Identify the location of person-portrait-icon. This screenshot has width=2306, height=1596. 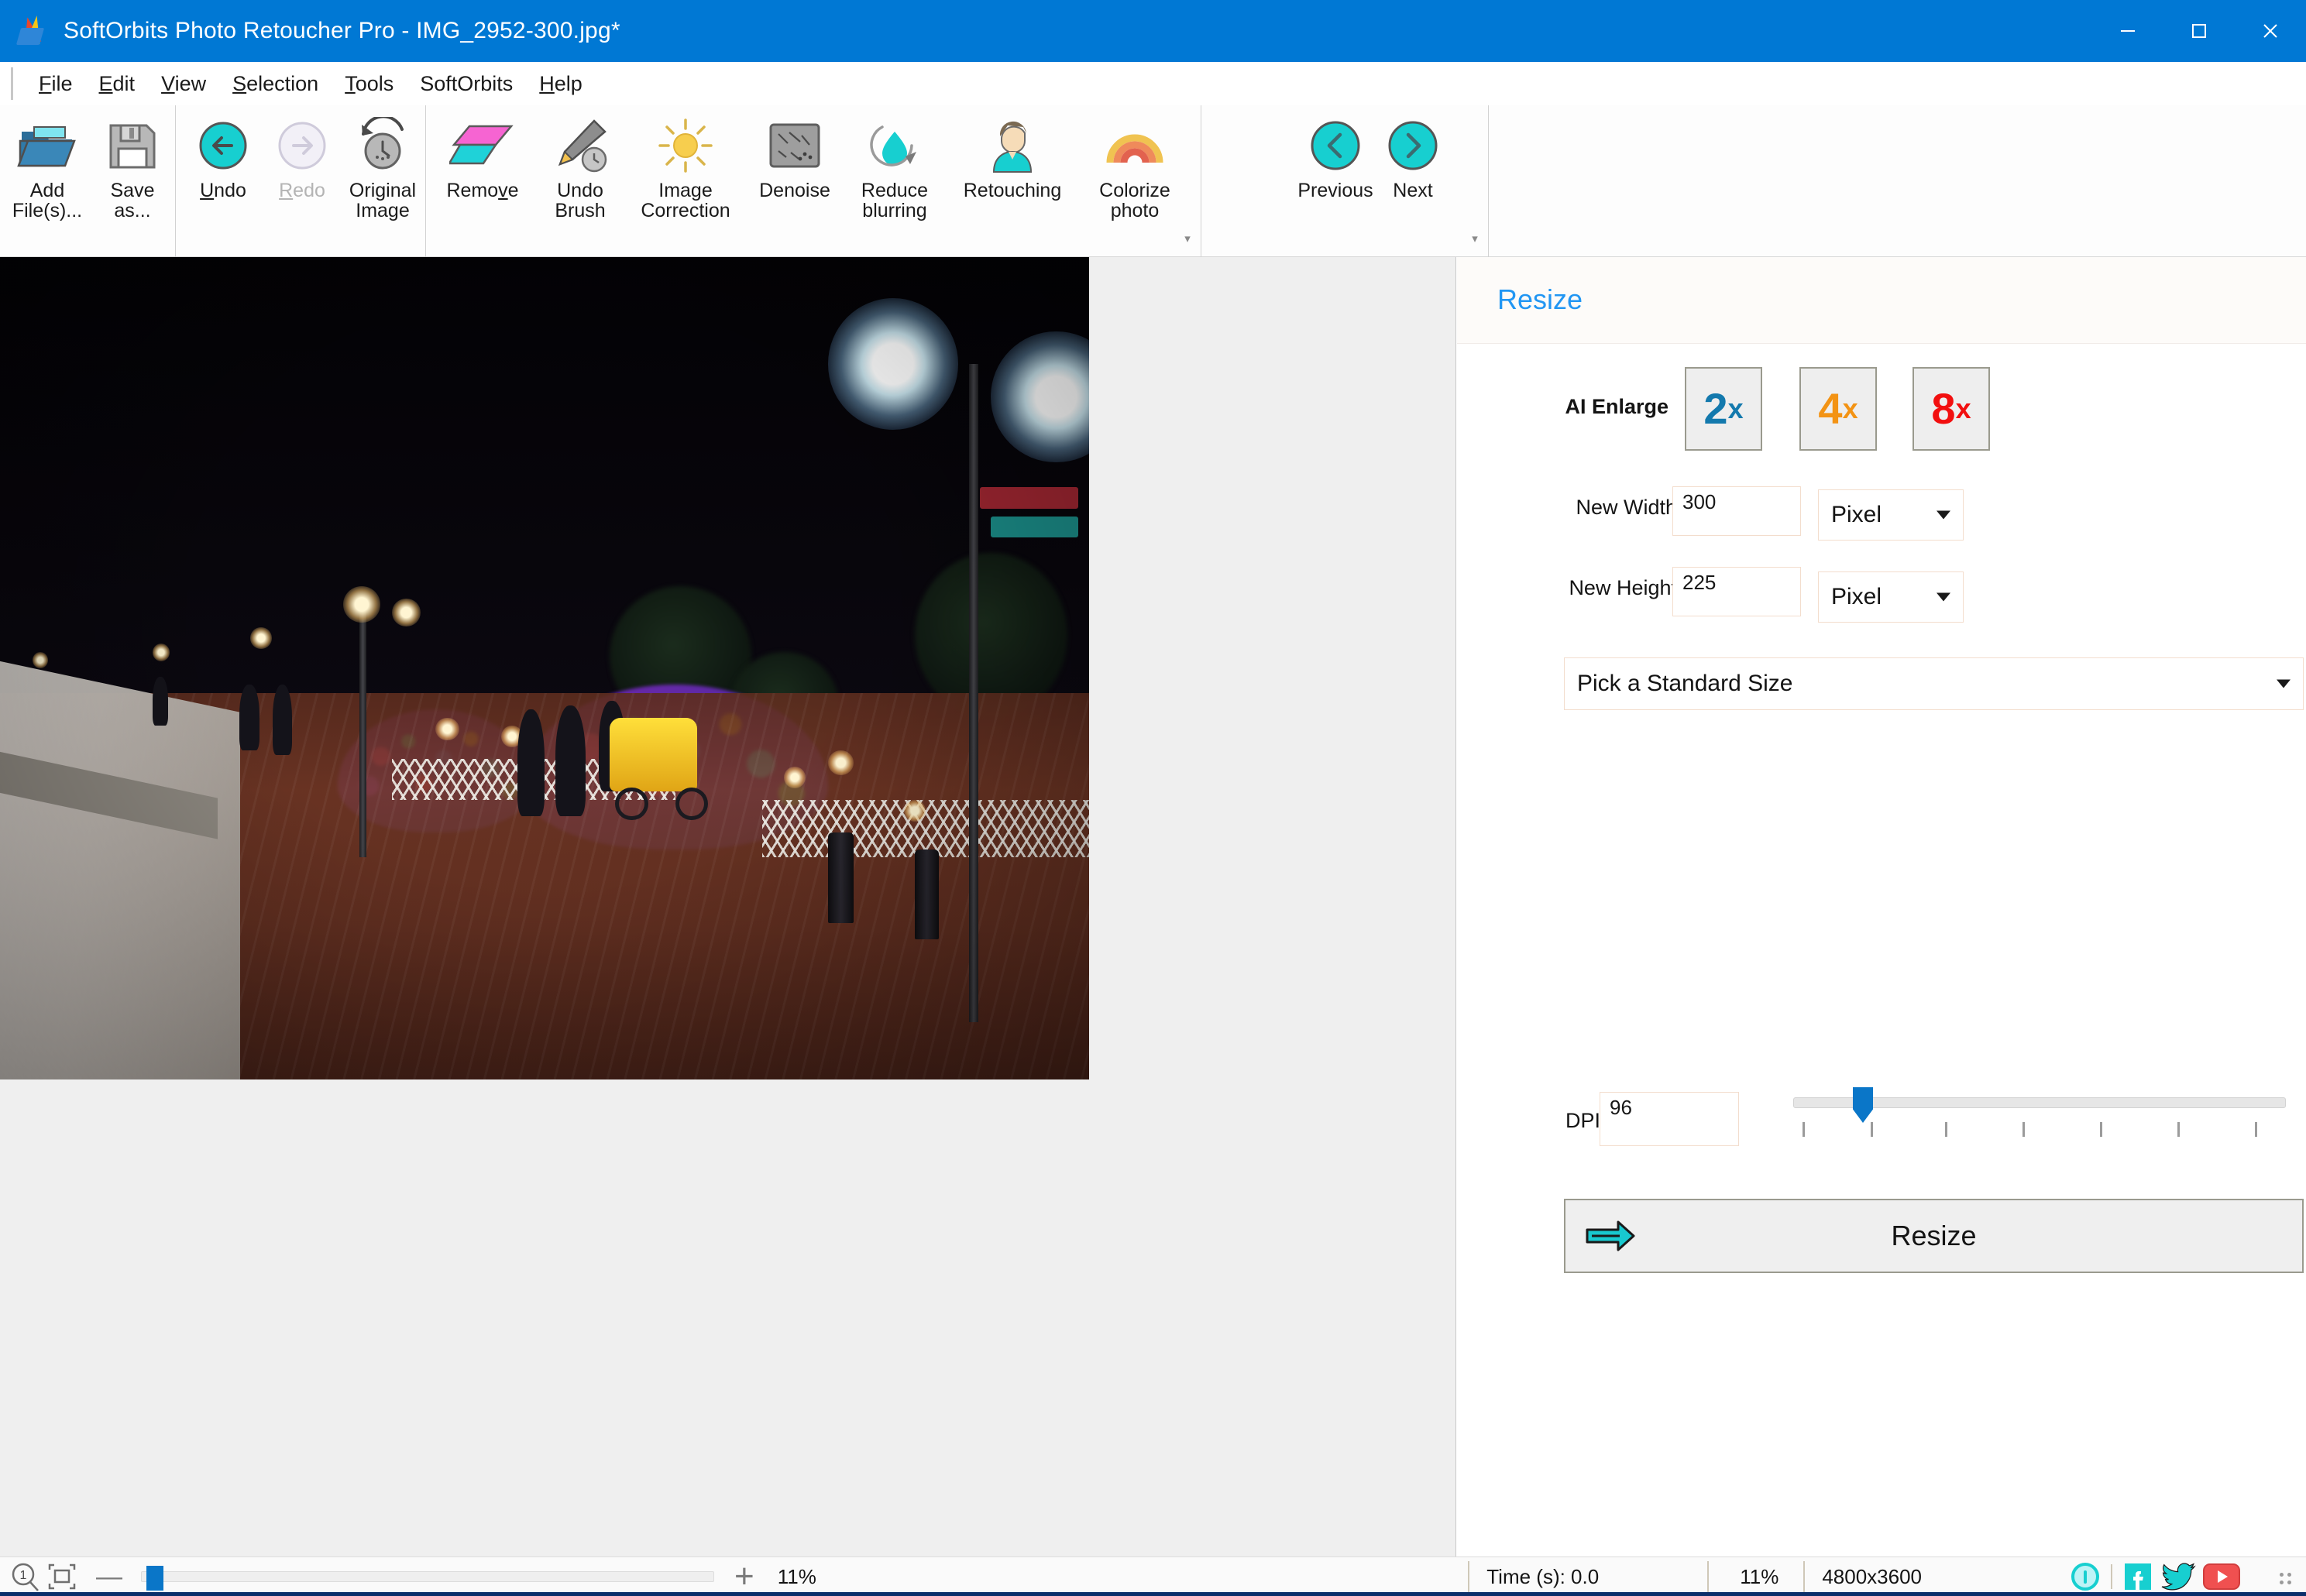
(1013, 146).